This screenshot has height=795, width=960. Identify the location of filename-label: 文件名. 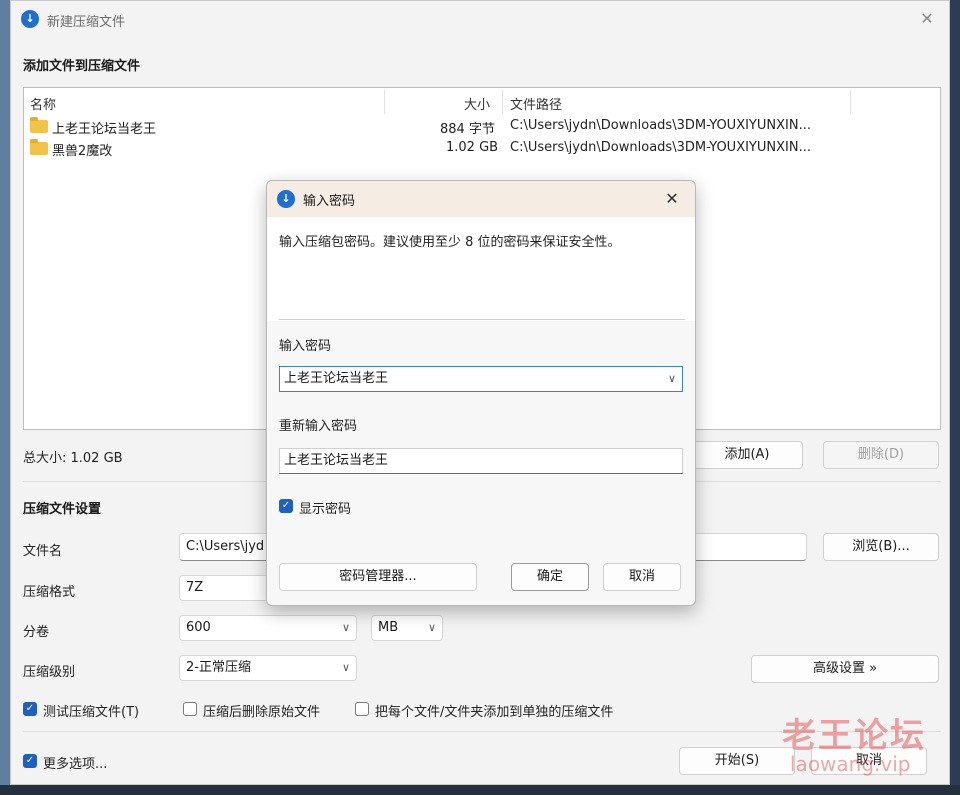
(43, 551).